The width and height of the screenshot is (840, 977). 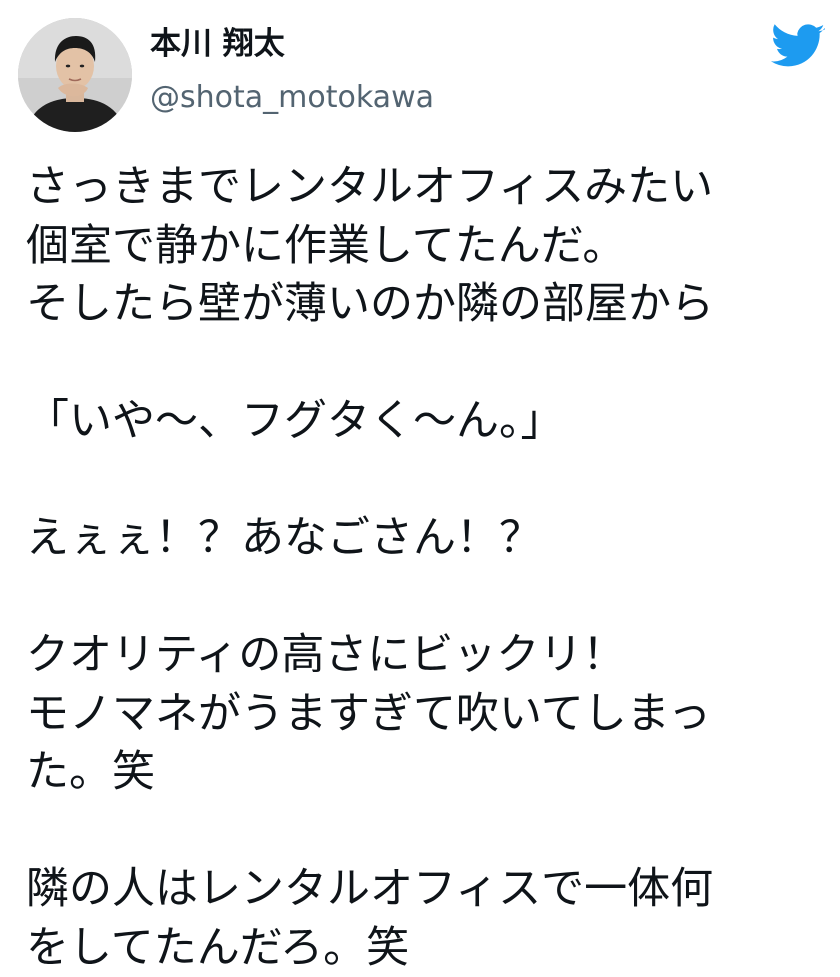 I want to click on profile-photo, so click(x=75, y=75).